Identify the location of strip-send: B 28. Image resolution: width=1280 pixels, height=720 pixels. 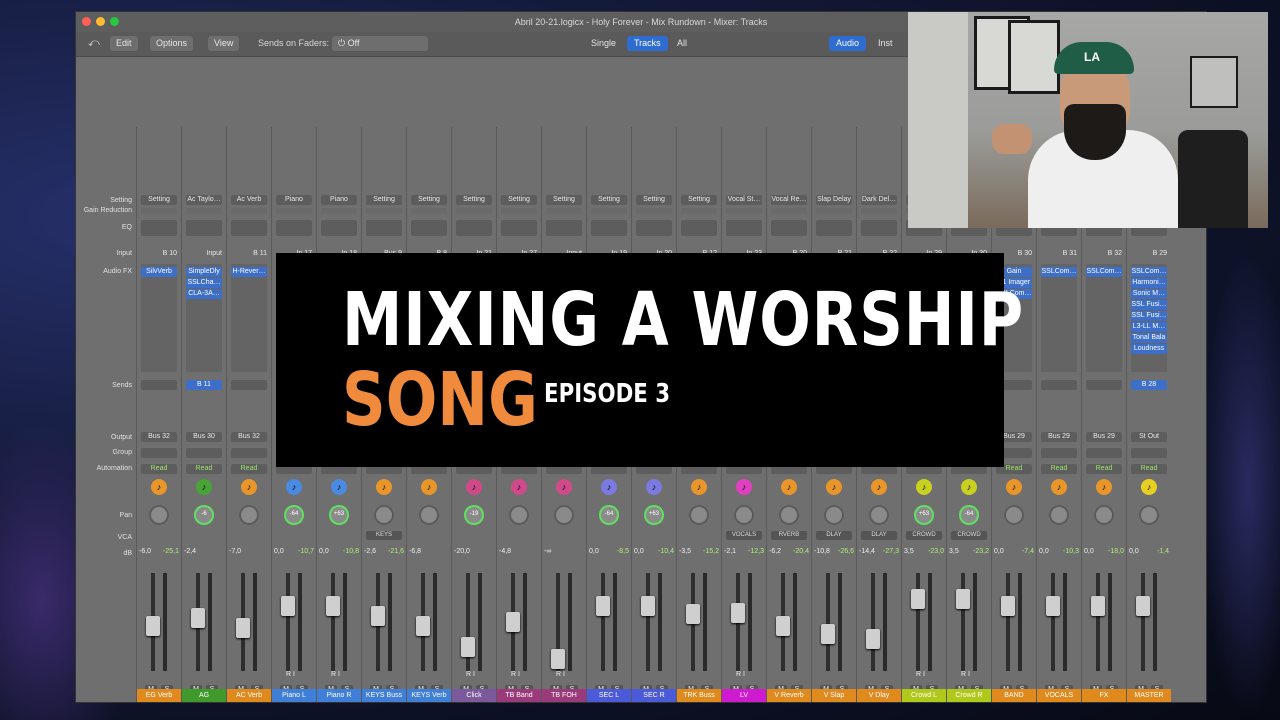
(1149, 385).